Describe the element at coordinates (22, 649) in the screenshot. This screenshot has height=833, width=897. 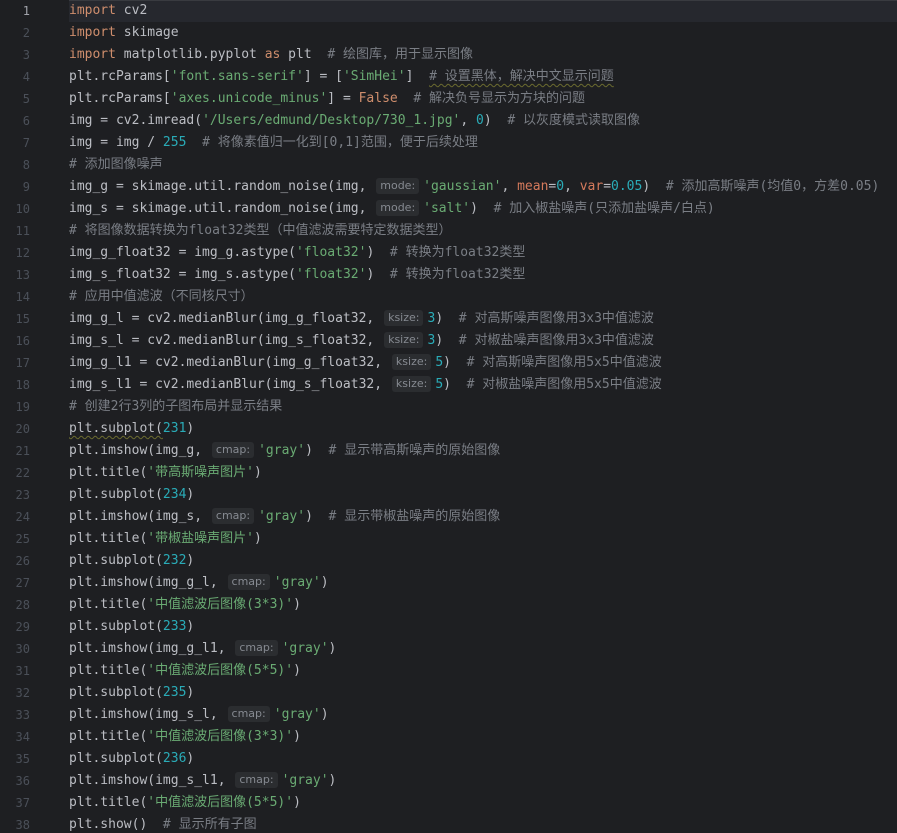
I see `line-number: 30` at that location.